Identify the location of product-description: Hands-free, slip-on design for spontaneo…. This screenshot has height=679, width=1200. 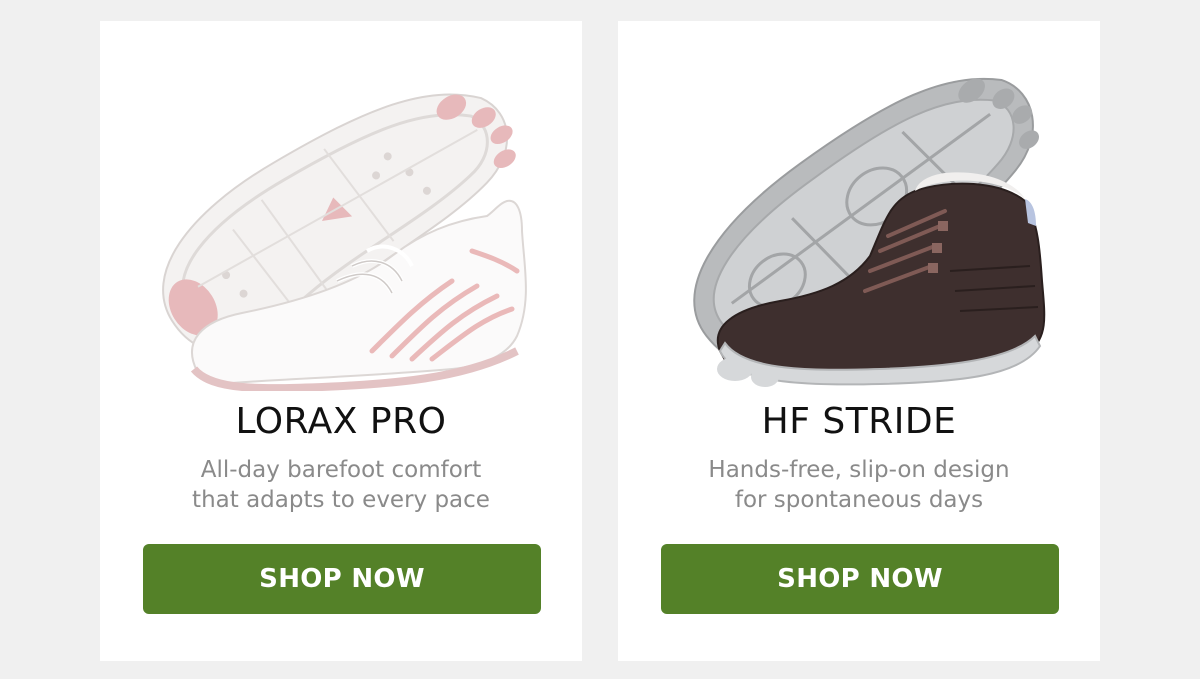
(859, 485).